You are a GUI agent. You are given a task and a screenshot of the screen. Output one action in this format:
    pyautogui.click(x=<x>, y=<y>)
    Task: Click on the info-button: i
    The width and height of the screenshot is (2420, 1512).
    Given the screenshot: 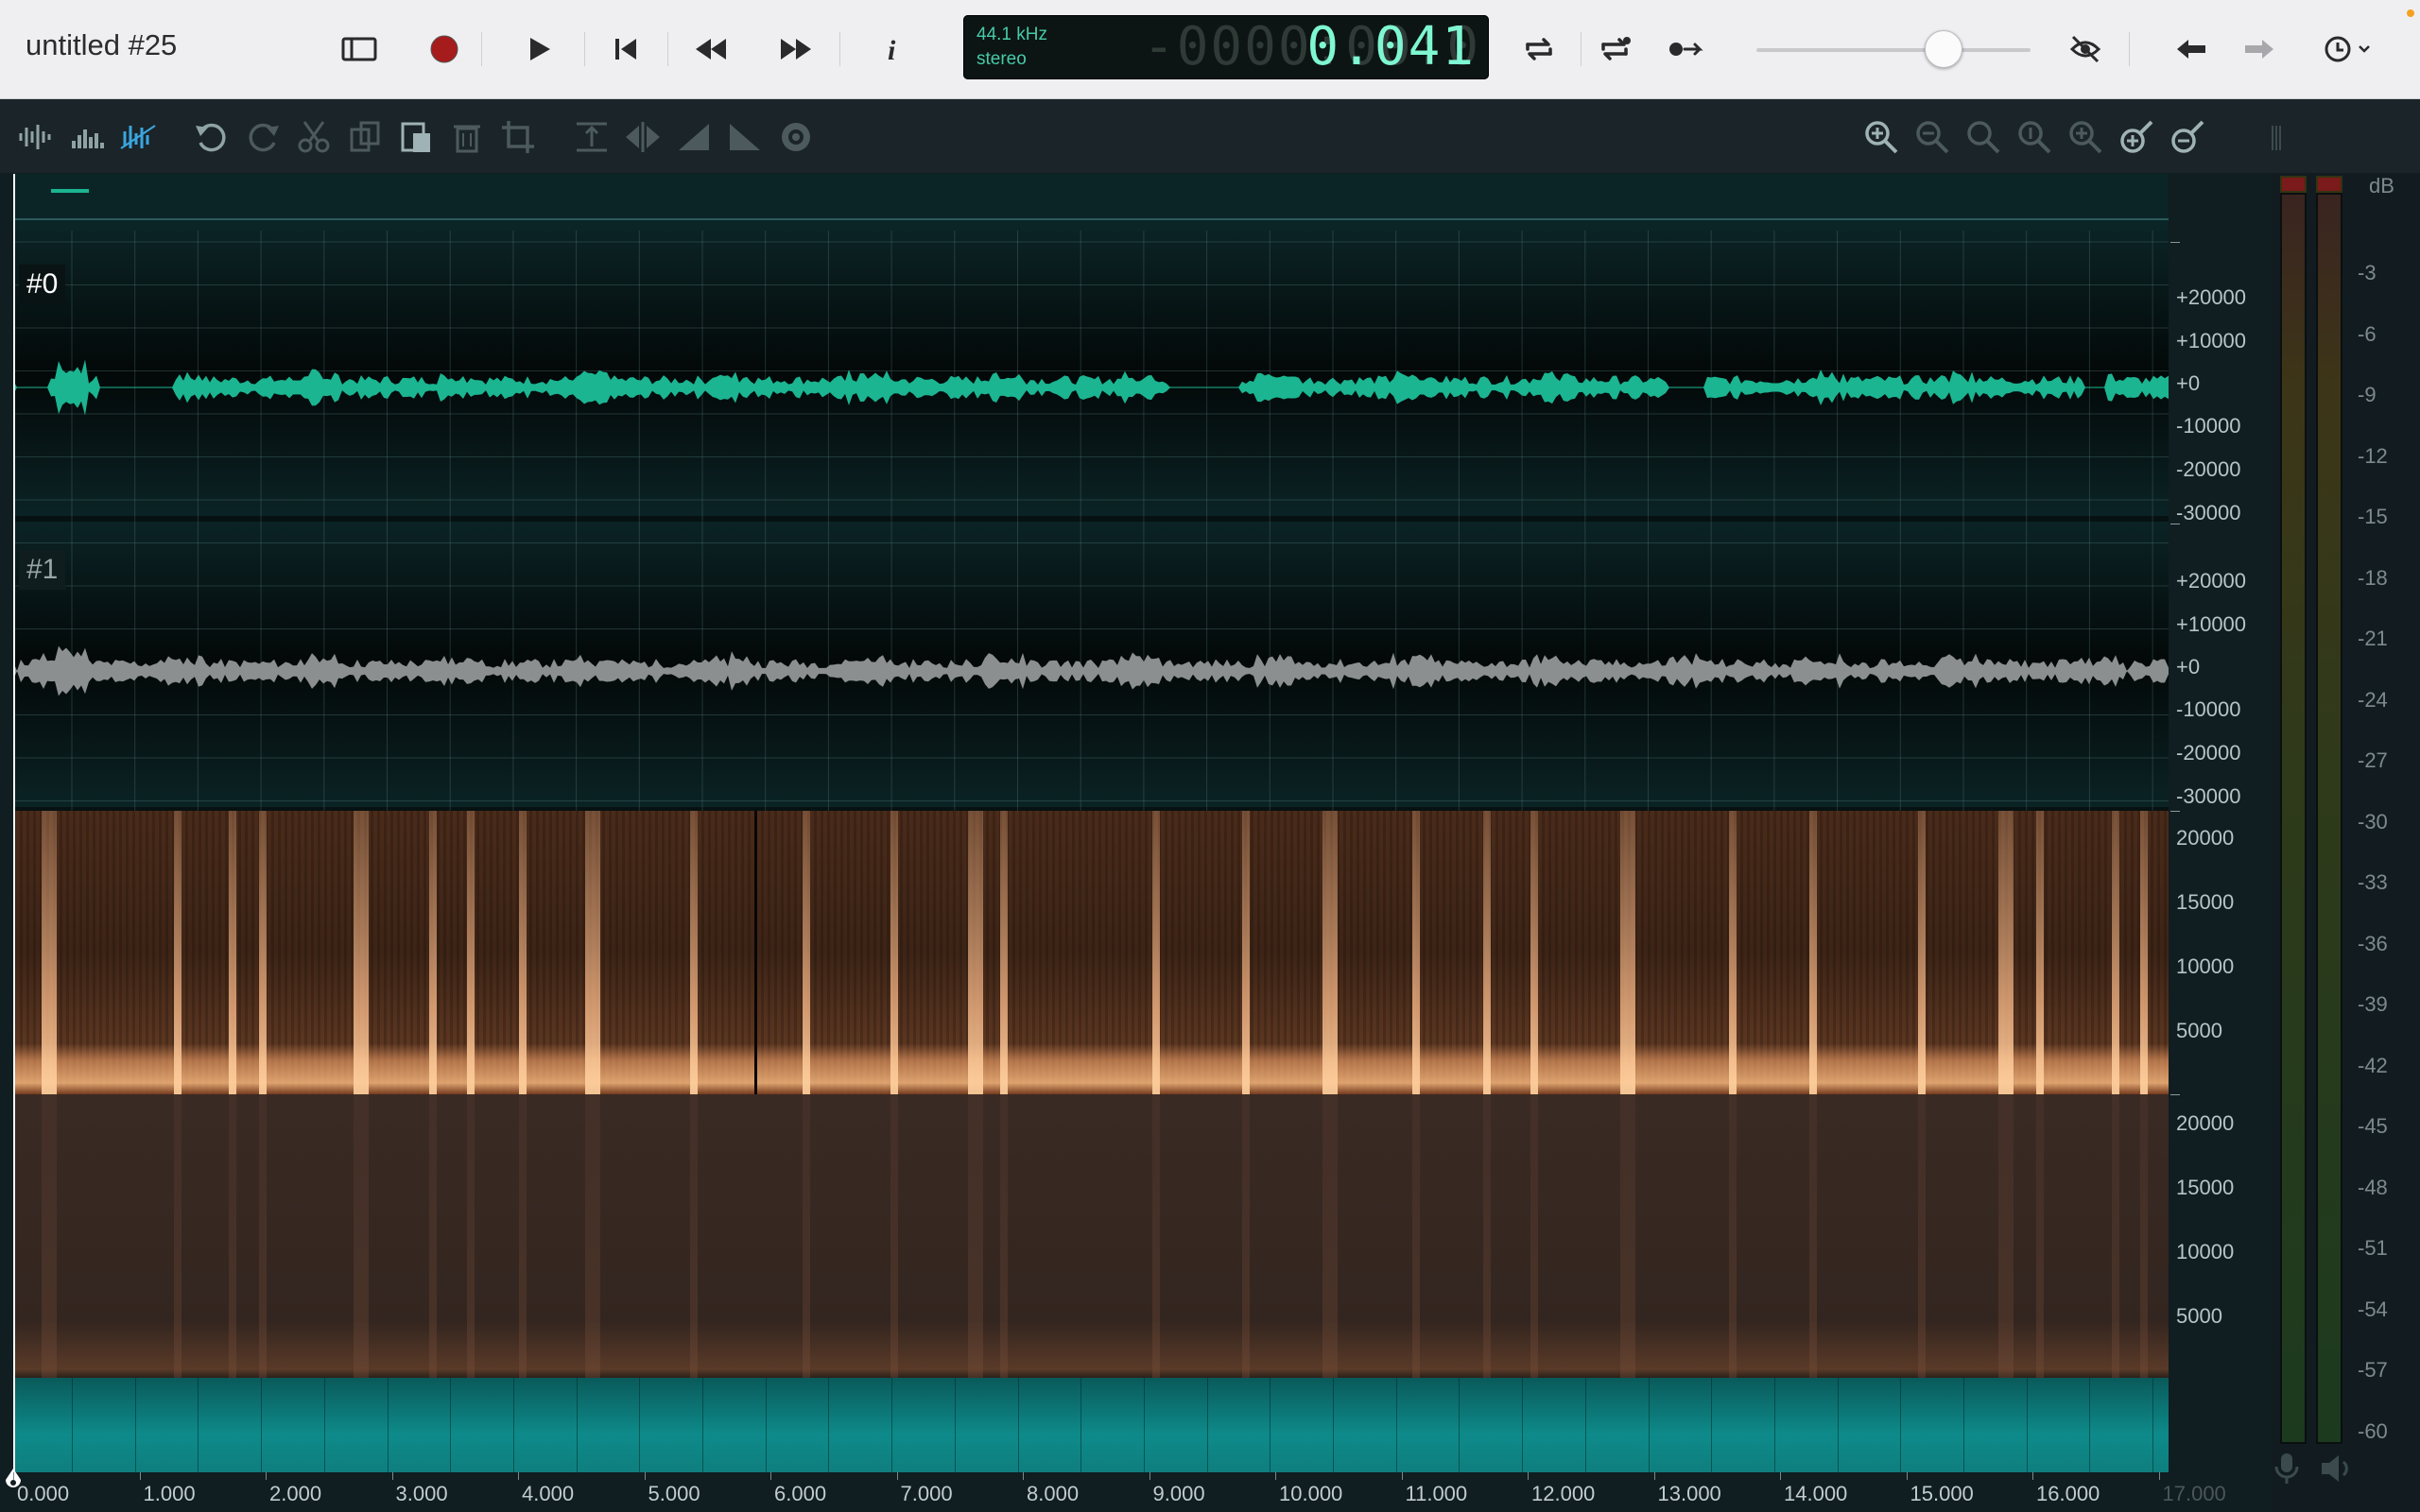 What is the action you would take?
    pyautogui.click(x=892, y=49)
    